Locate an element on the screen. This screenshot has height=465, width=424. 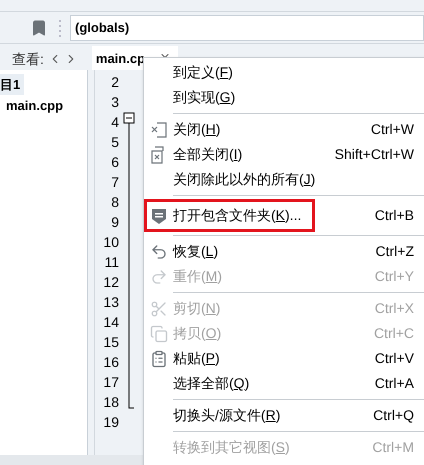
menu-item-label: 转换到其它视图(S) is located at coordinates (231, 447).